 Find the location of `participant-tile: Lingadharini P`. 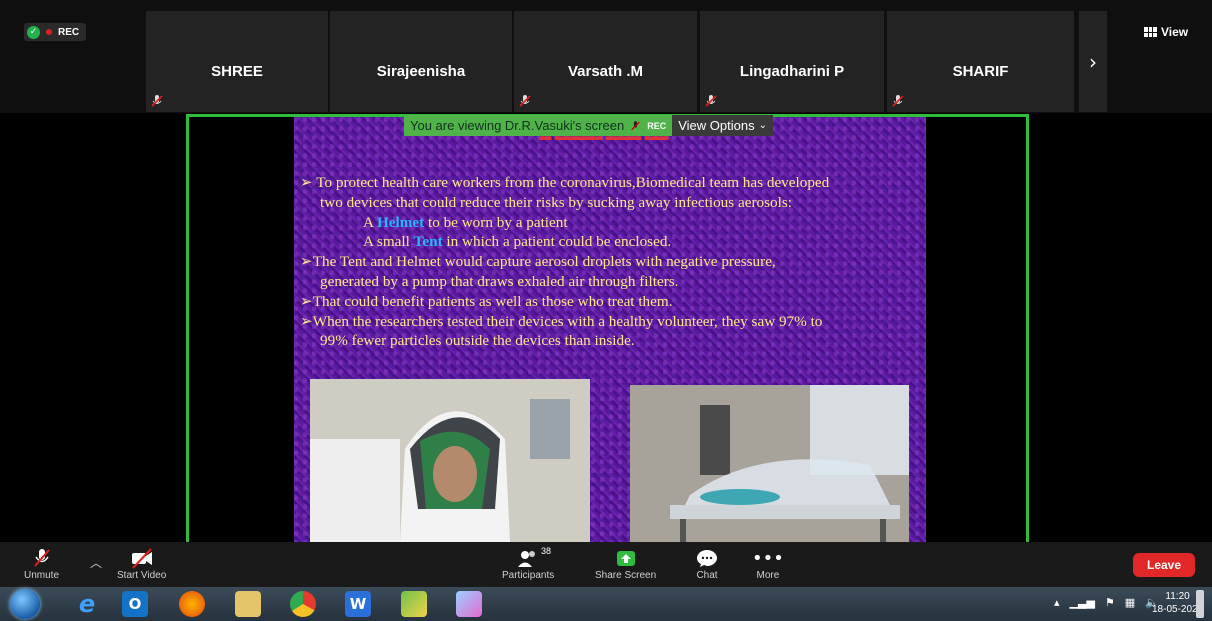

participant-tile: Lingadharini P is located at coordinates (792, 61).